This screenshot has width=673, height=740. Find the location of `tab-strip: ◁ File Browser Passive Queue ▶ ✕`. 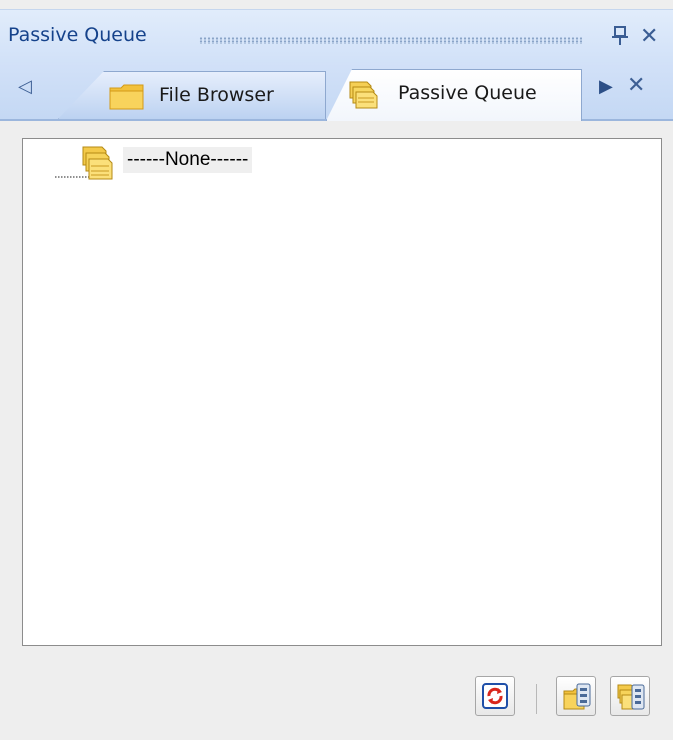

tab-strip: ◁ File Browser Passive Queue ▶ ✕ is located at coordinates (336, 92).